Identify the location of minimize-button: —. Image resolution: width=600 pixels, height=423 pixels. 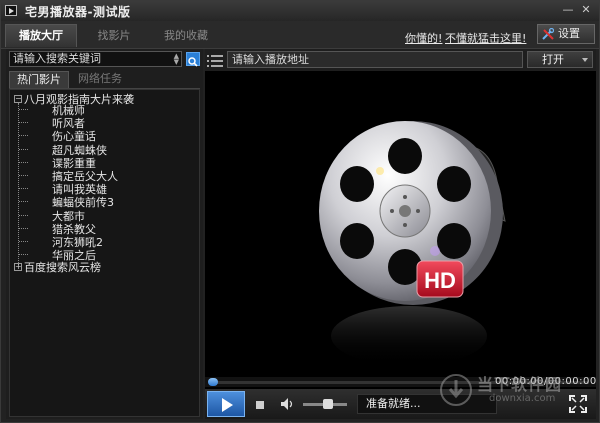
(568, 10).